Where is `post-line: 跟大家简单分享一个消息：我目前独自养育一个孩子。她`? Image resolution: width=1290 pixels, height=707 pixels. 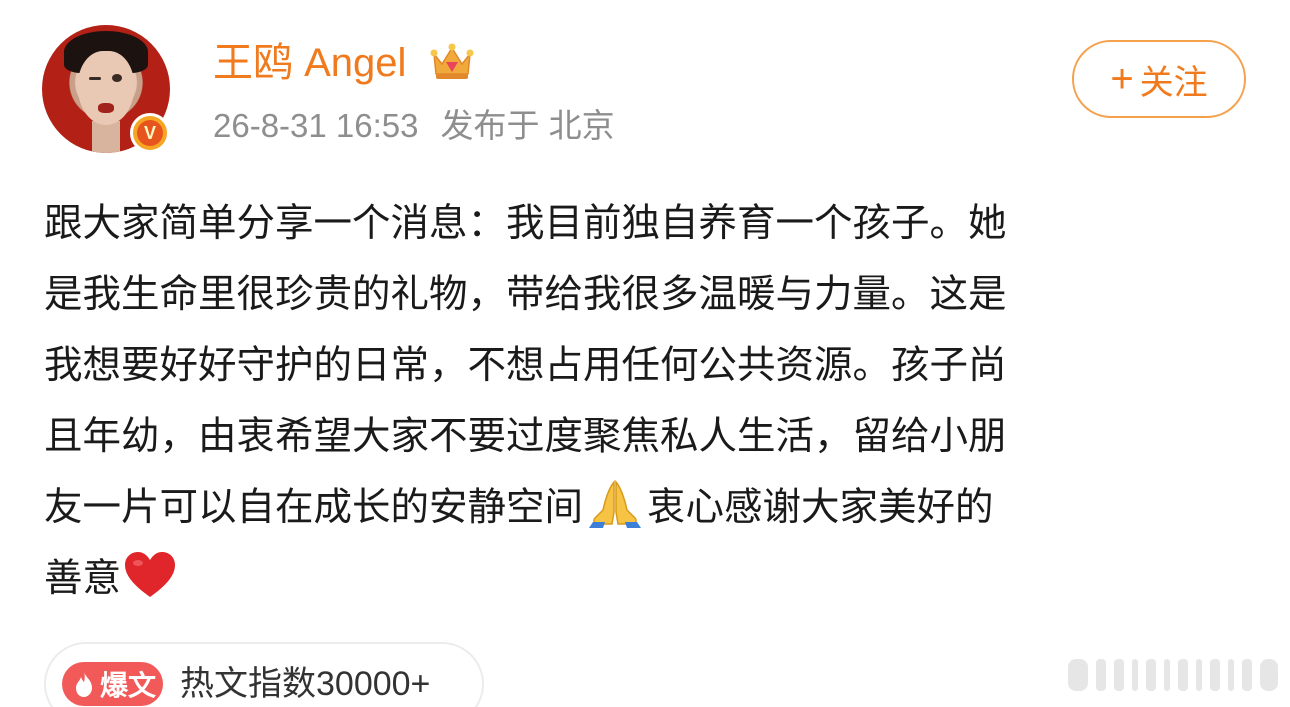 post-line: 跟大家简单分享一个消息：我目前独自养育一个孩子。她 is located at coordinates (525, 223).